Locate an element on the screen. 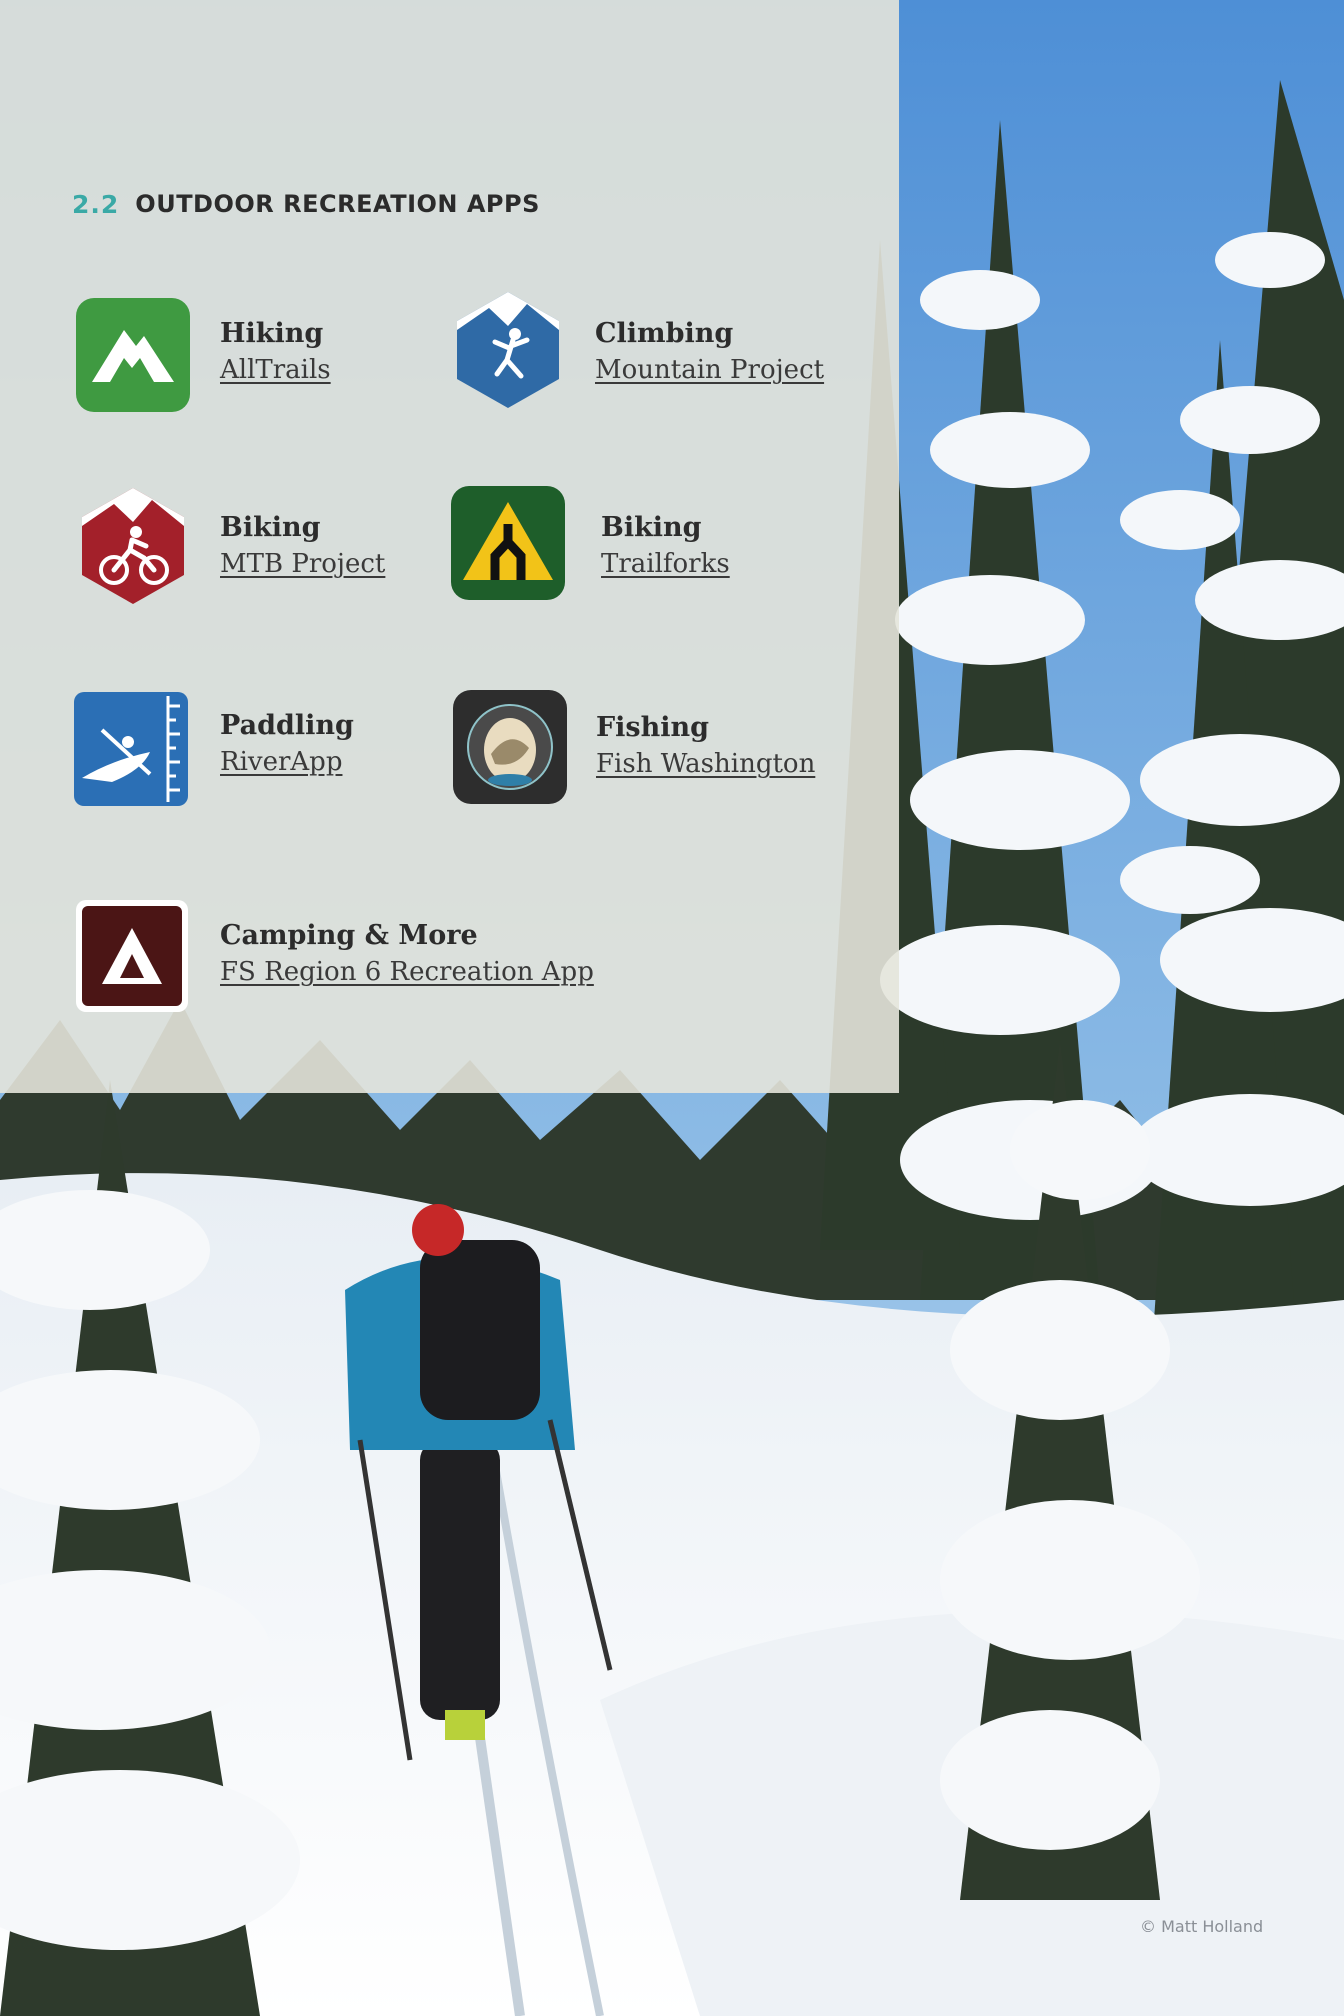 Image resolution: width=1344 pixels, height=2016 pixels. app-category-camping: Camping & More is located at coordinates (349, 935).